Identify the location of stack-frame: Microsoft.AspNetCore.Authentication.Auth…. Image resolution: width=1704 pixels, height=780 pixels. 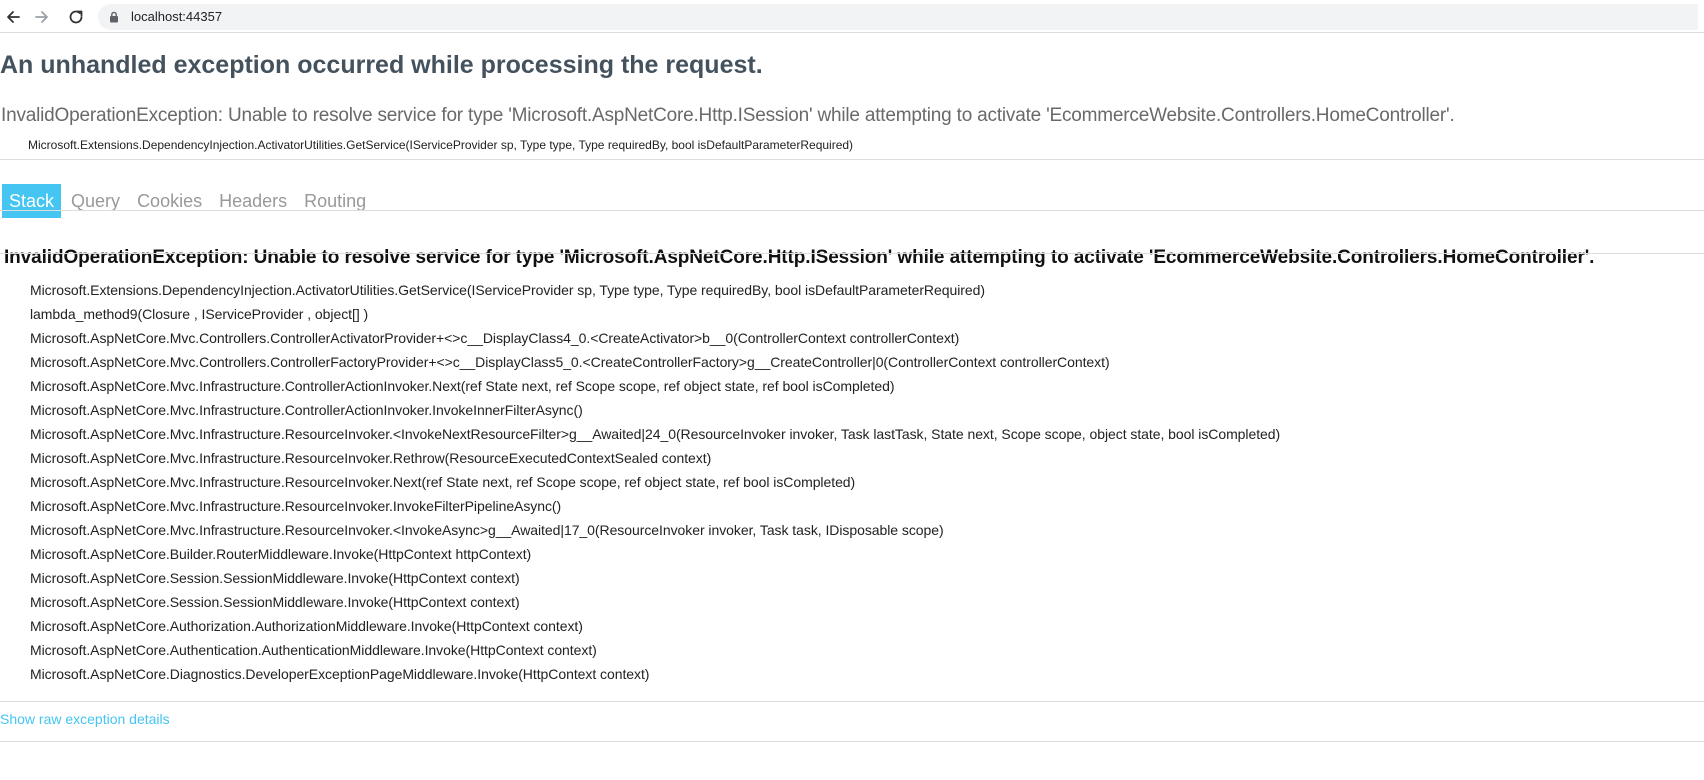
(655, 650).